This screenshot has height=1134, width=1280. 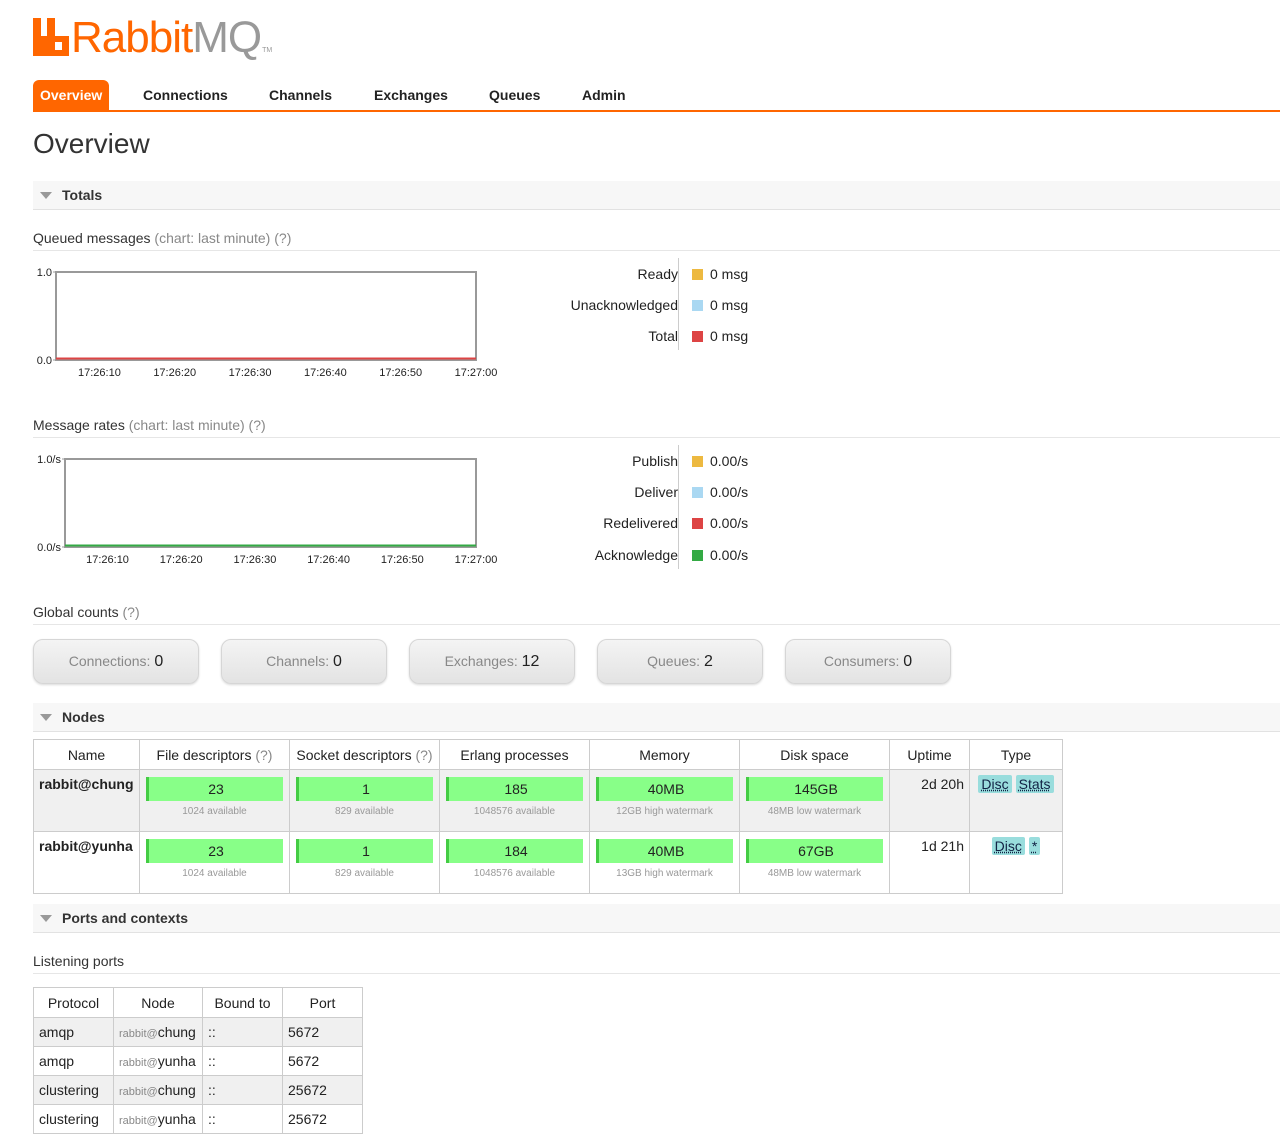 What do you see at coordinates (656, 427) in the screenshot?
I see `message-rates-header: Message rates (chart: last minute) (?)` at bounding box center [656, 427].